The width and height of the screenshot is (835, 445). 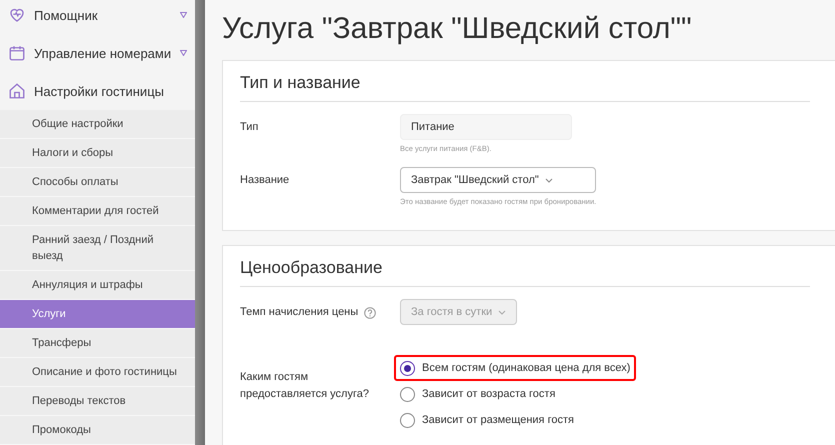 What do you see at coordinates (97, 17) in the screenshot?
I see `nav-item: Помощник` at bounding box center [97, 17].